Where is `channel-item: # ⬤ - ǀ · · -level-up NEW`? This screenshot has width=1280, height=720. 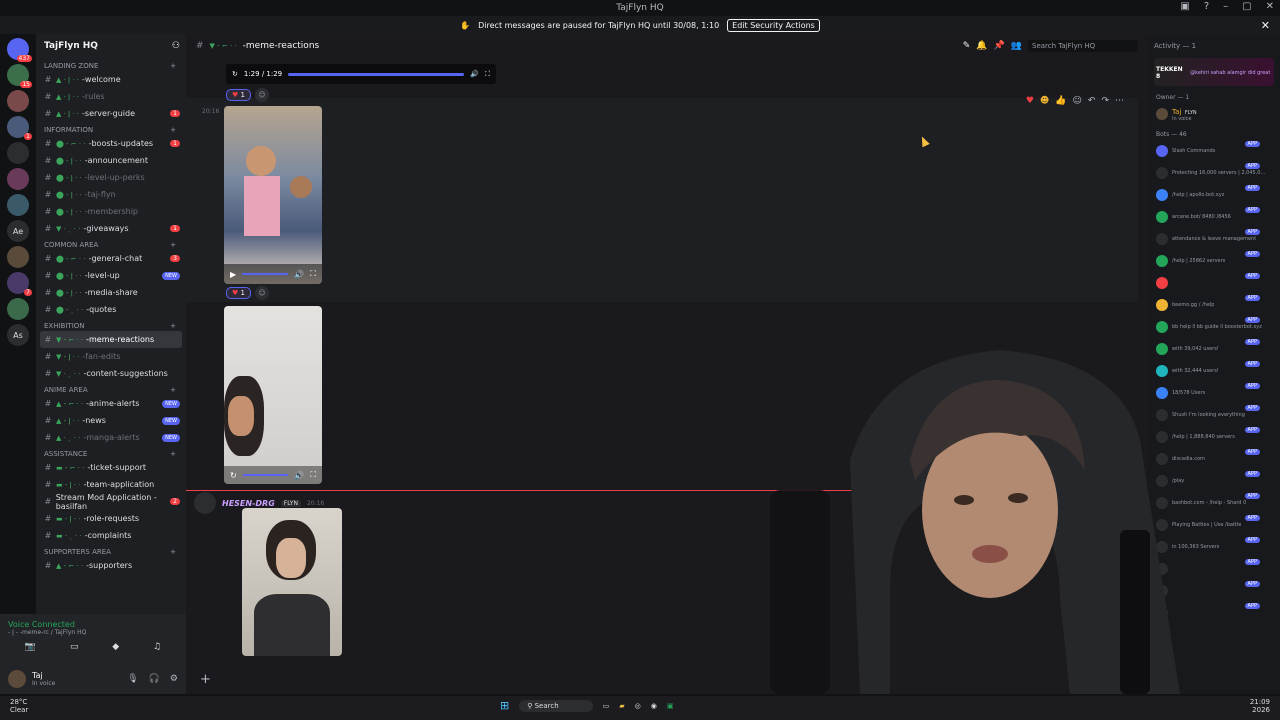 channel-item: # ⬤ - ǀ · · -level-up NEW is located at coordinates (111, 275).